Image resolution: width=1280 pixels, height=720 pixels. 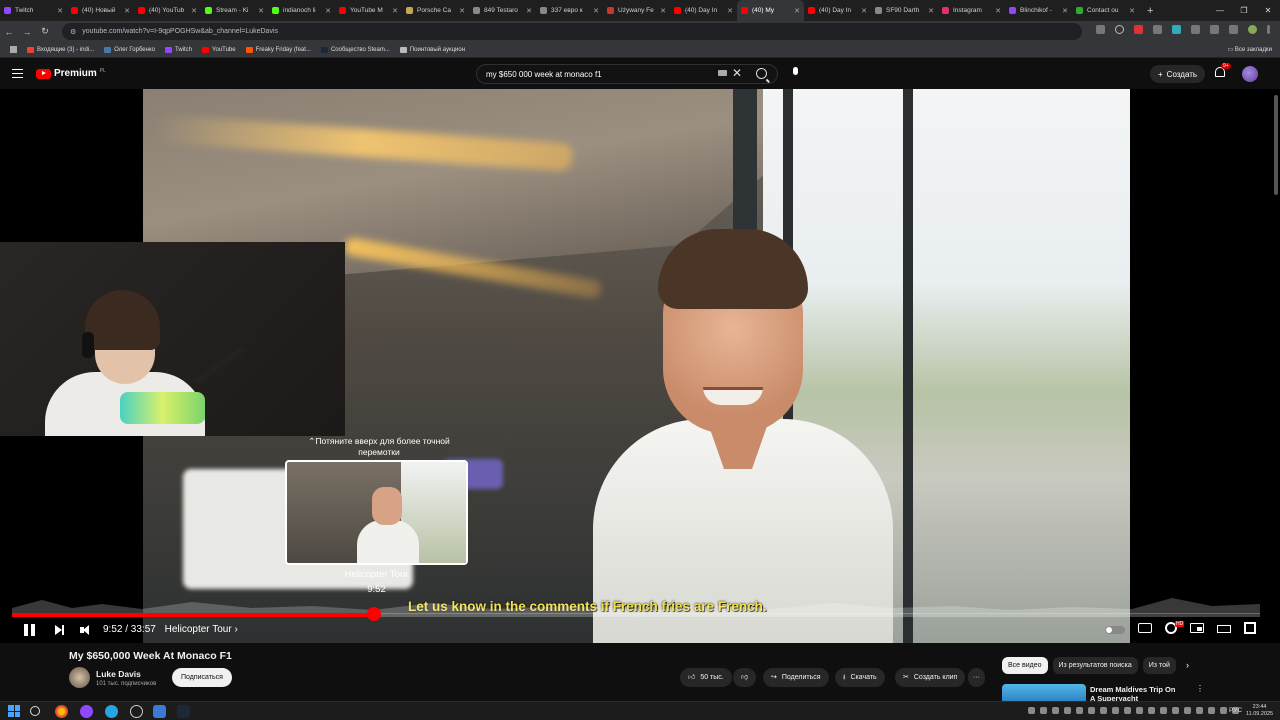 I want to click on recommended-thumbnail, so click(x=1044, y=692).